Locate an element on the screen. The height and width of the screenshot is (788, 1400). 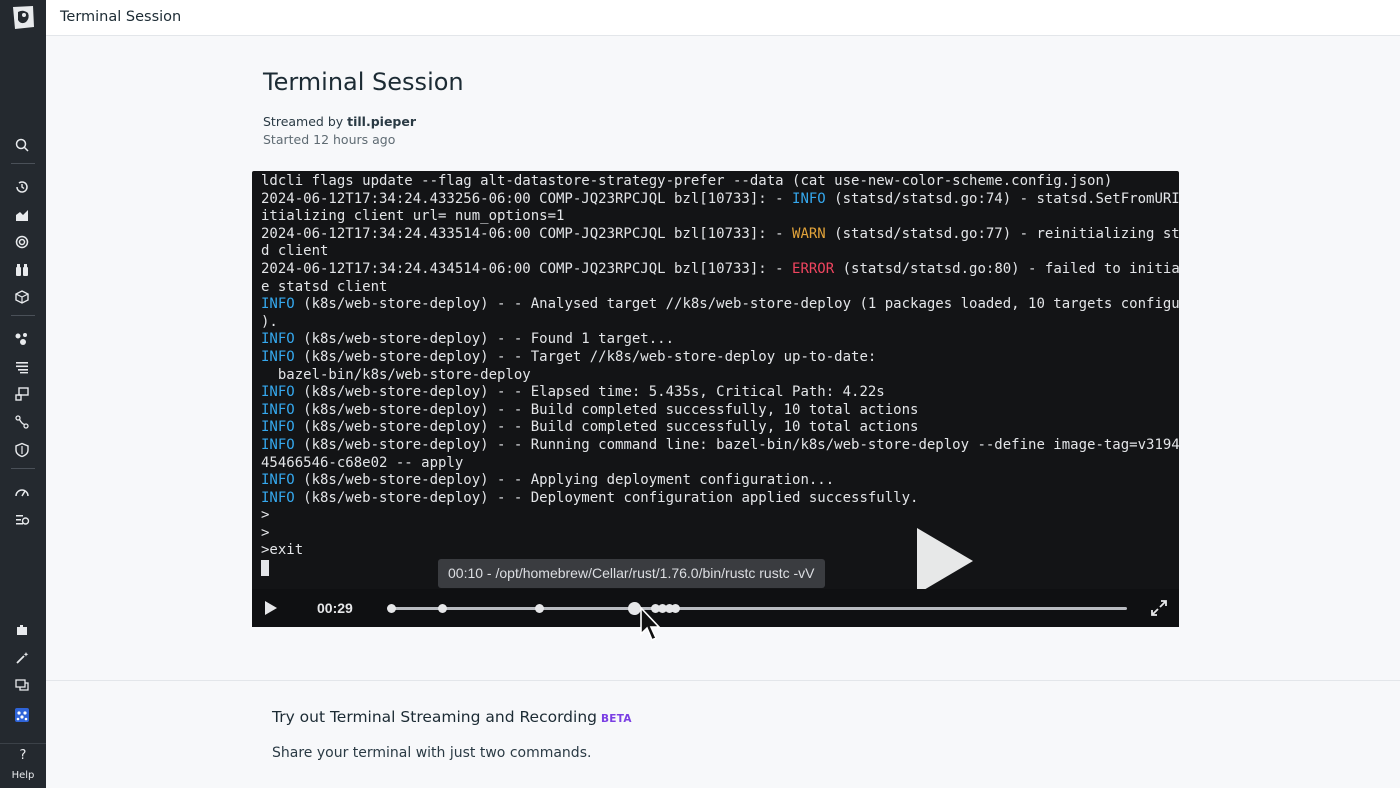
play-overlay-icon is located at coordinates (945, 561).